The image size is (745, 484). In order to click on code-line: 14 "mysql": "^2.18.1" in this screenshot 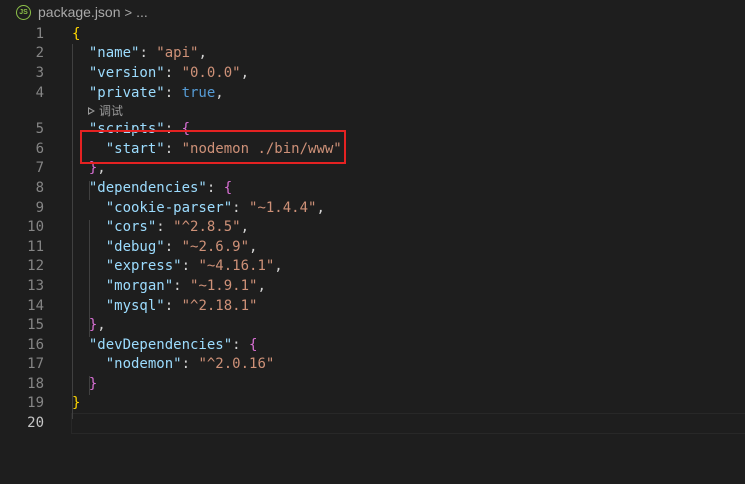, I will do `click(372, 306)`.